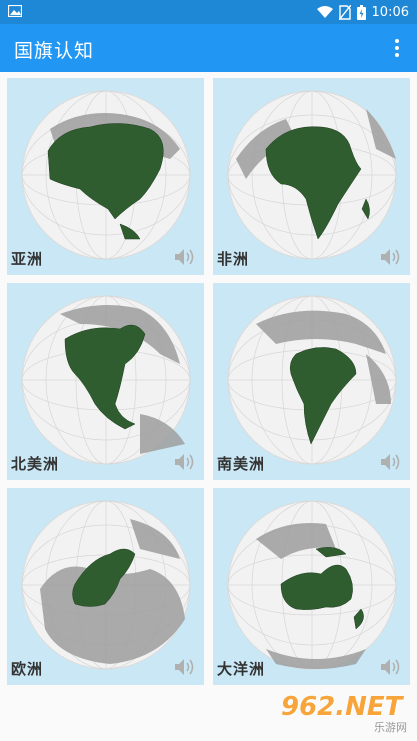 Image resolution: width=417 pixels, height=741 pixels. I want to click on more-vert-icon, so click(397, 48).